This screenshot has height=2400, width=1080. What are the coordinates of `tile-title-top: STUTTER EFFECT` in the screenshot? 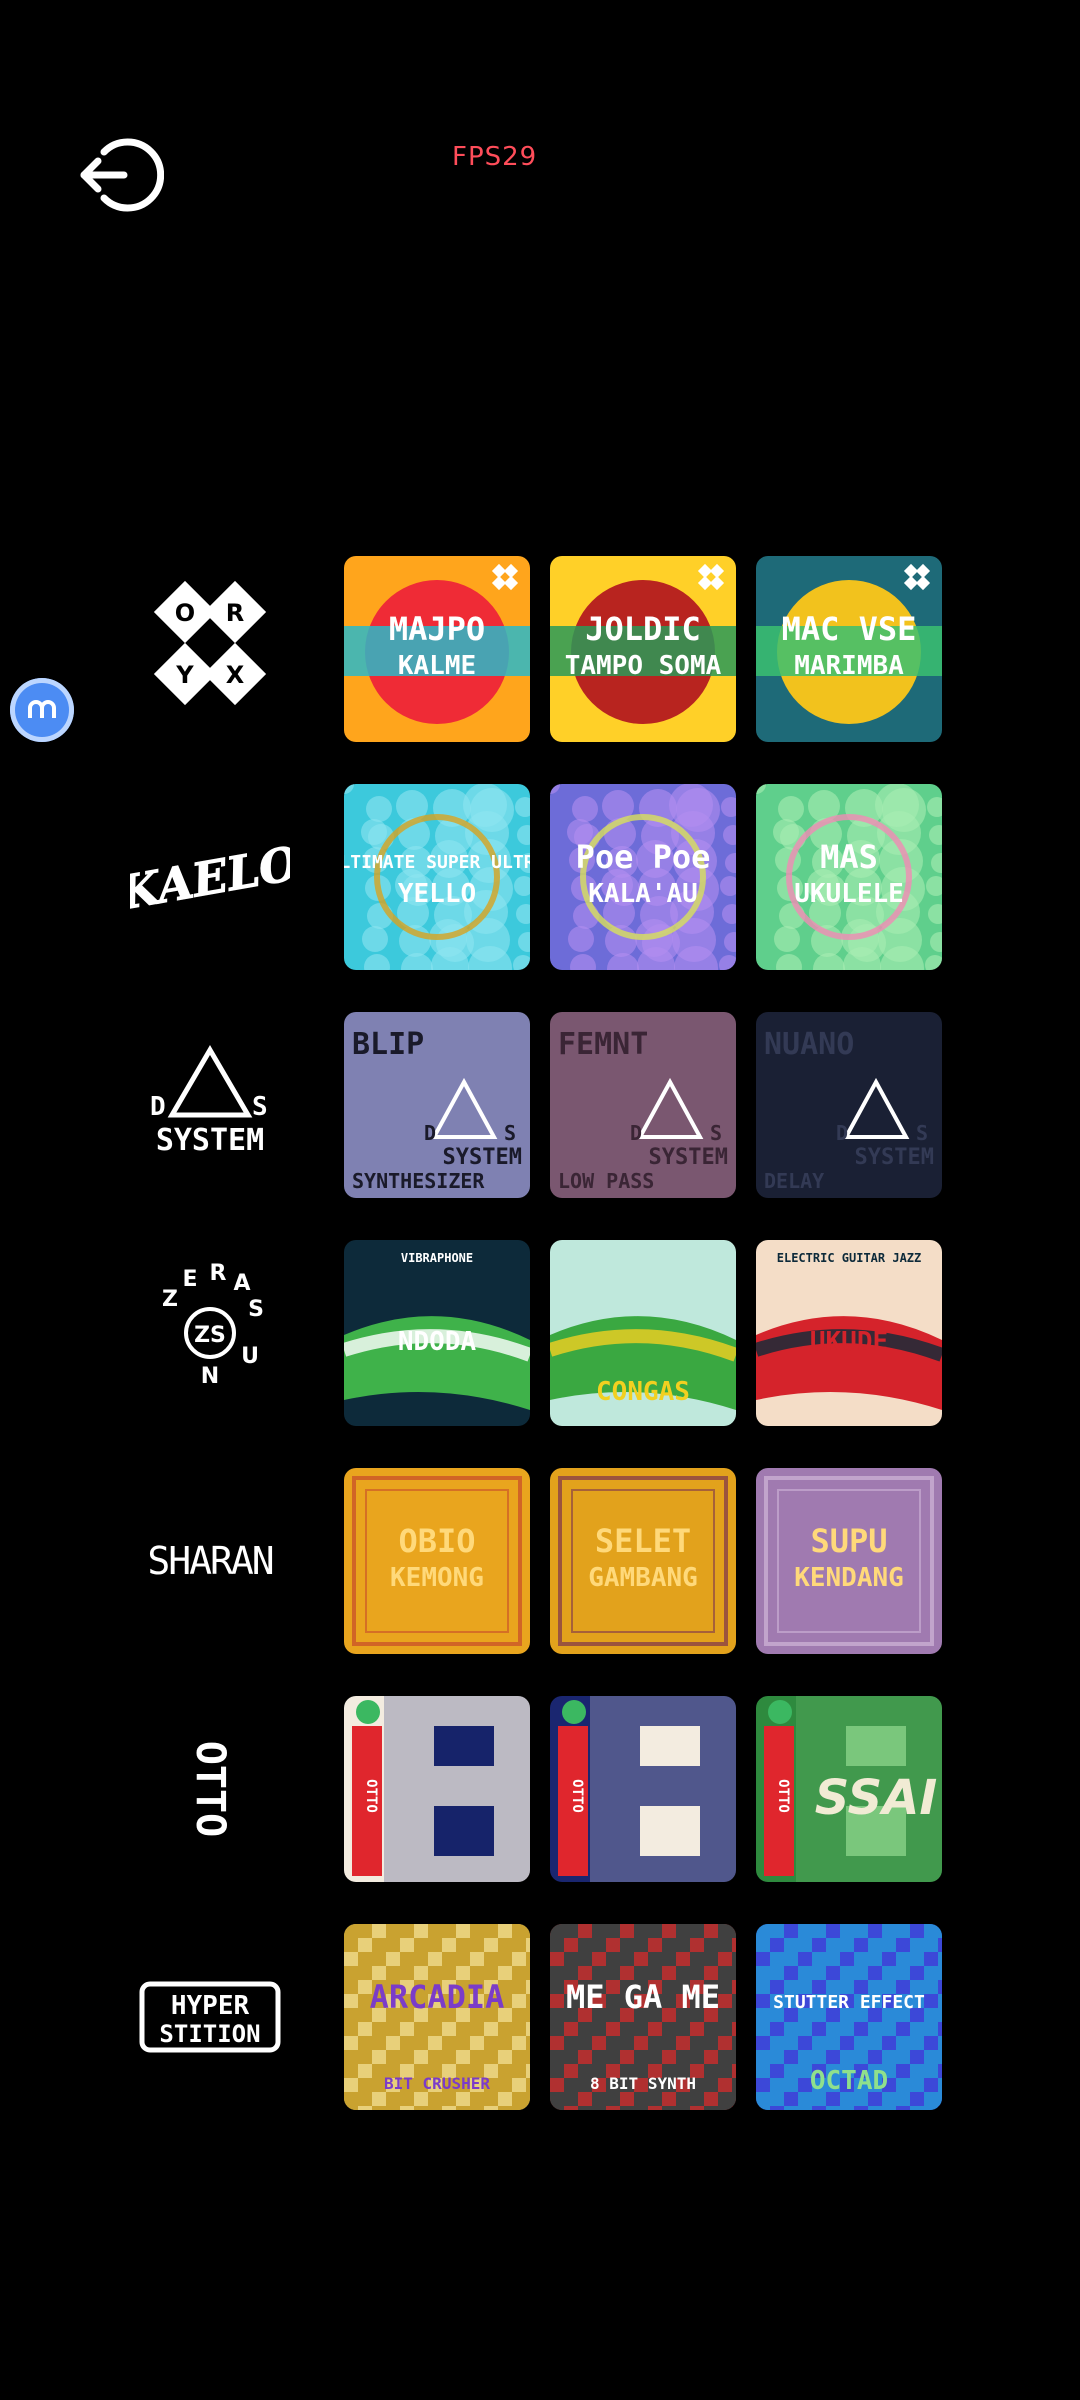 It's located at (849, 2002).